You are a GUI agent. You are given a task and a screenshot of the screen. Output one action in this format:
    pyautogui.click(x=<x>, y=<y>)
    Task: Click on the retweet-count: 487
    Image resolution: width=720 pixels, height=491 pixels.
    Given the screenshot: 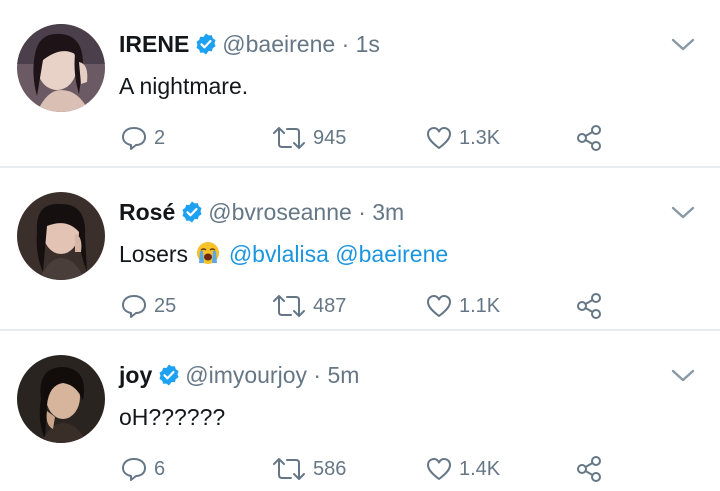 What is the action you would take?
    pyautogui.click(x=330, y=305)
    